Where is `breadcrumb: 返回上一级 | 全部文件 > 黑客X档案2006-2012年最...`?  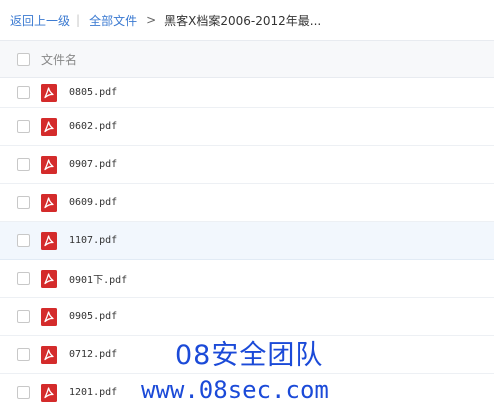 breadcrumb: 返回上一级 | 全部文件 > 黑客X档案2006-2012年最... is located at coordinates (247, 20).